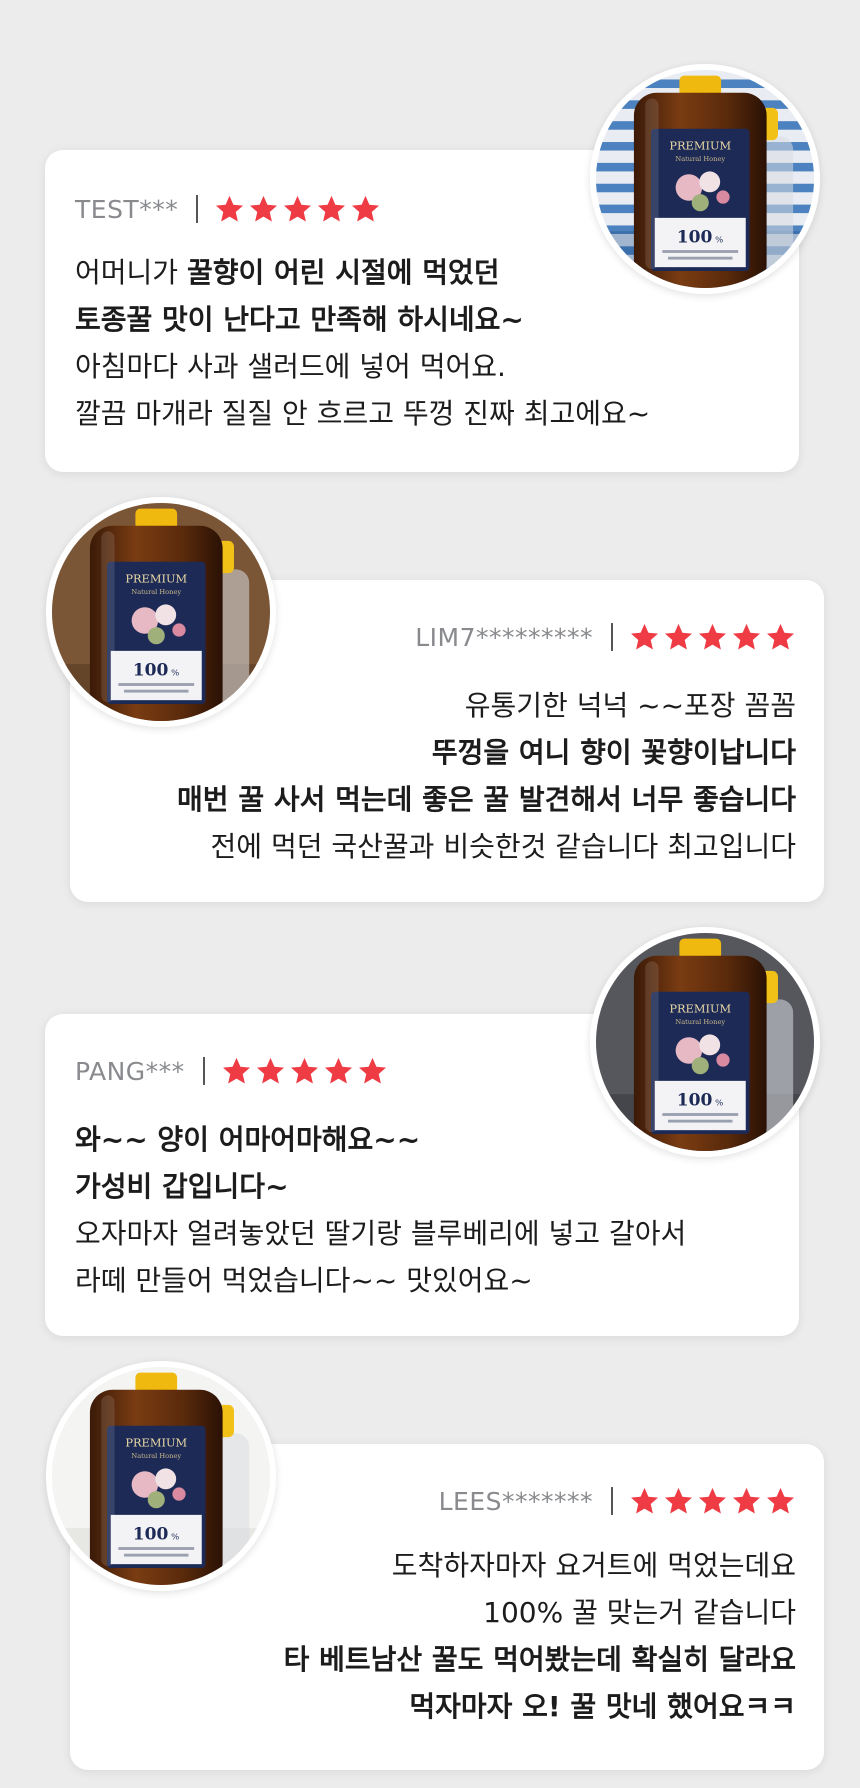 This screenshot has width=860, height=1788. Describe the element at coordinates (613, 752) in the screenshot. I see `review-line: 뚜껑을 여니 향이 꽃향이납니다` at that location.